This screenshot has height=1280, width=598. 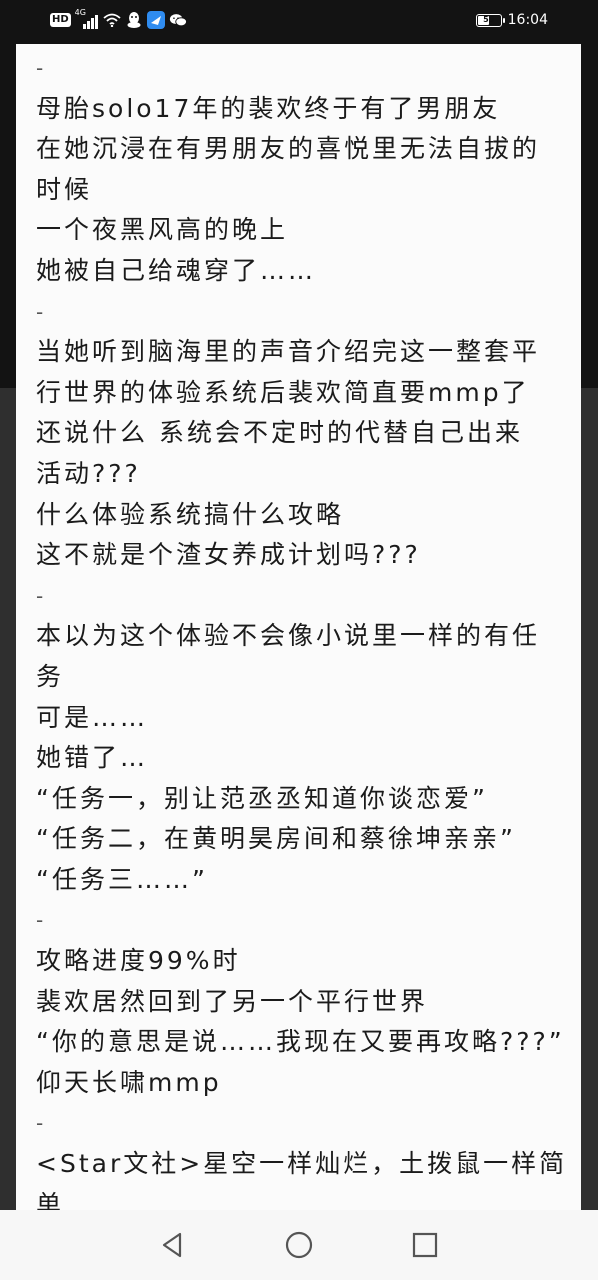 I want to click on text-line: “任务一，别让范丞丞知道你谈恋爱”, so click(x=262, y=798).